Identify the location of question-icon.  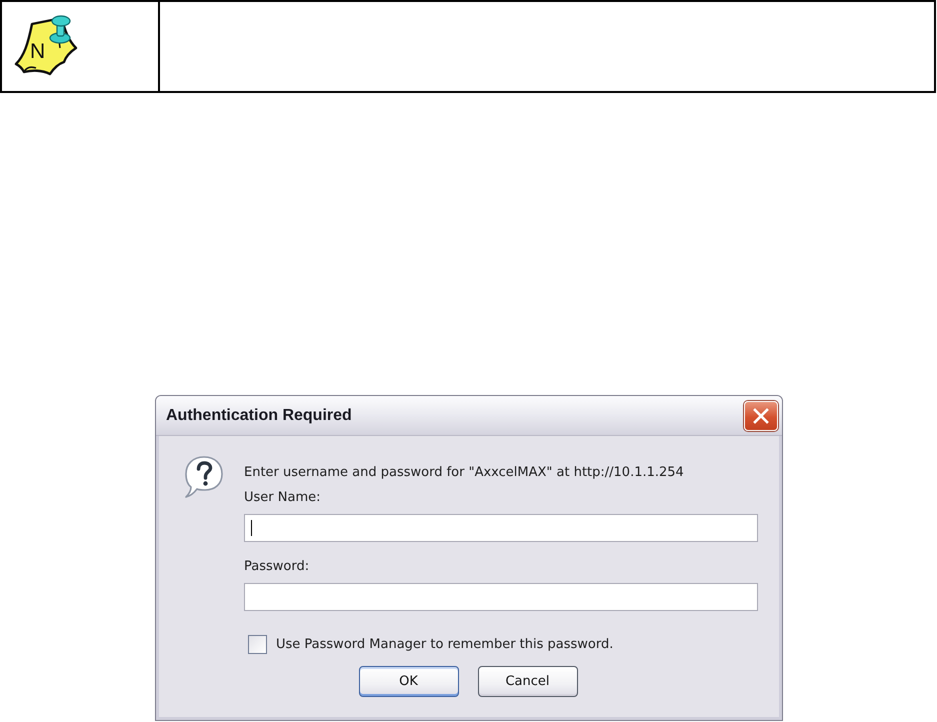
(204, 477).